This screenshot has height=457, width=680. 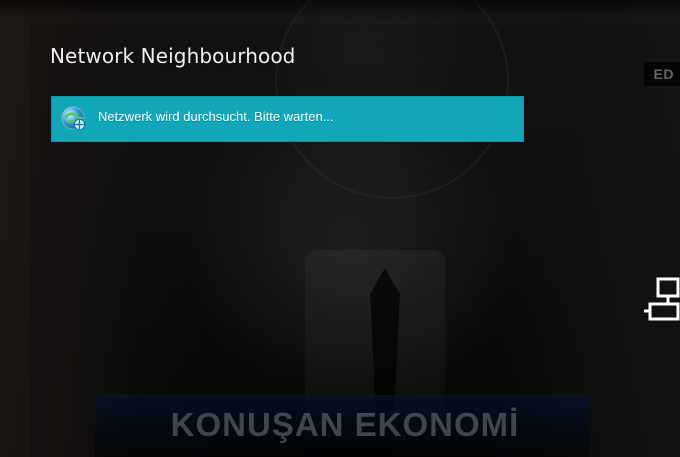 What do you see at coordinates (345, 424) in the screenshot?
I see `lower-third-title: KONUŞAN EKONOMİ` at bounding box center [345, 424].